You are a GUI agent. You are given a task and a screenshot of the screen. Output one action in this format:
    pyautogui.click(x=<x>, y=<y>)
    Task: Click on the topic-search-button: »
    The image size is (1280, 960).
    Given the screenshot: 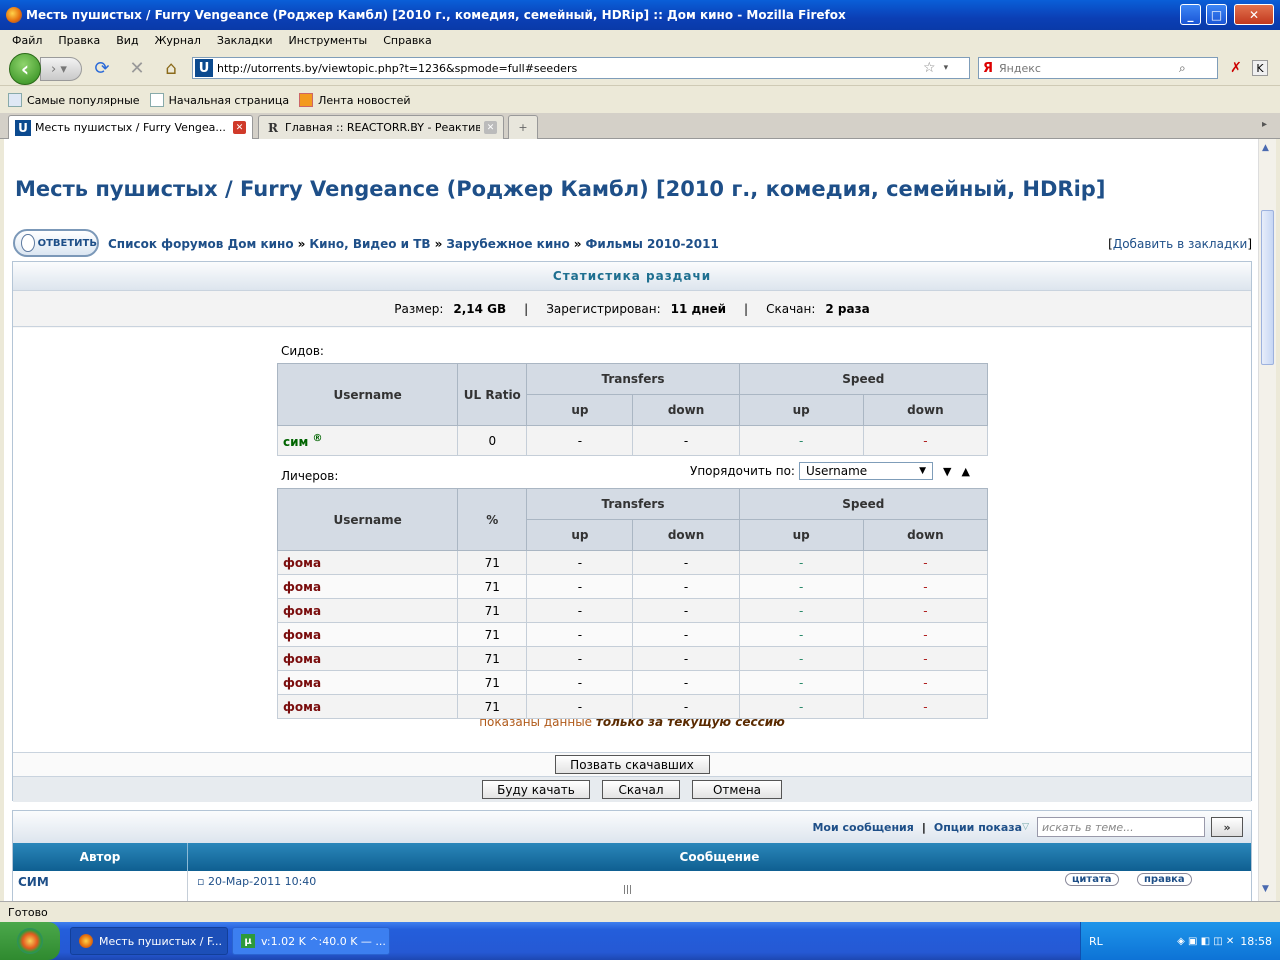 What is the action you would take?
    pyautogui.click(x=1227, y=827)
    